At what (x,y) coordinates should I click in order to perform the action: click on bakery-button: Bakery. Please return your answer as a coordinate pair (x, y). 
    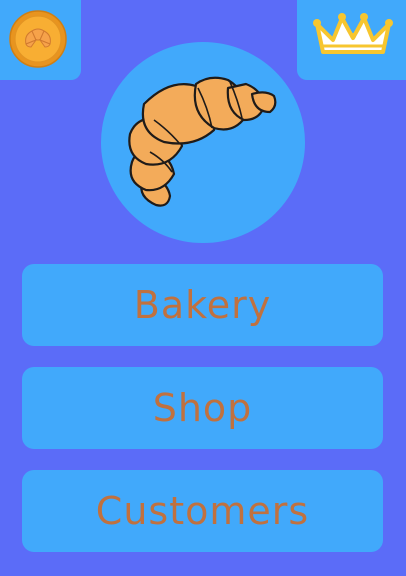
    Looking at the image, I should click on (202, 305).